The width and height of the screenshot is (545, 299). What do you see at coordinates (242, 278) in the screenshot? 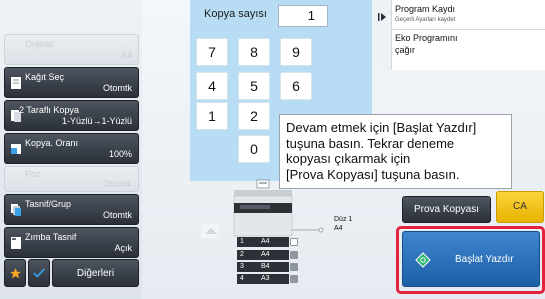
I see `tray-4-number: 4` at bounding box center [242, 278].